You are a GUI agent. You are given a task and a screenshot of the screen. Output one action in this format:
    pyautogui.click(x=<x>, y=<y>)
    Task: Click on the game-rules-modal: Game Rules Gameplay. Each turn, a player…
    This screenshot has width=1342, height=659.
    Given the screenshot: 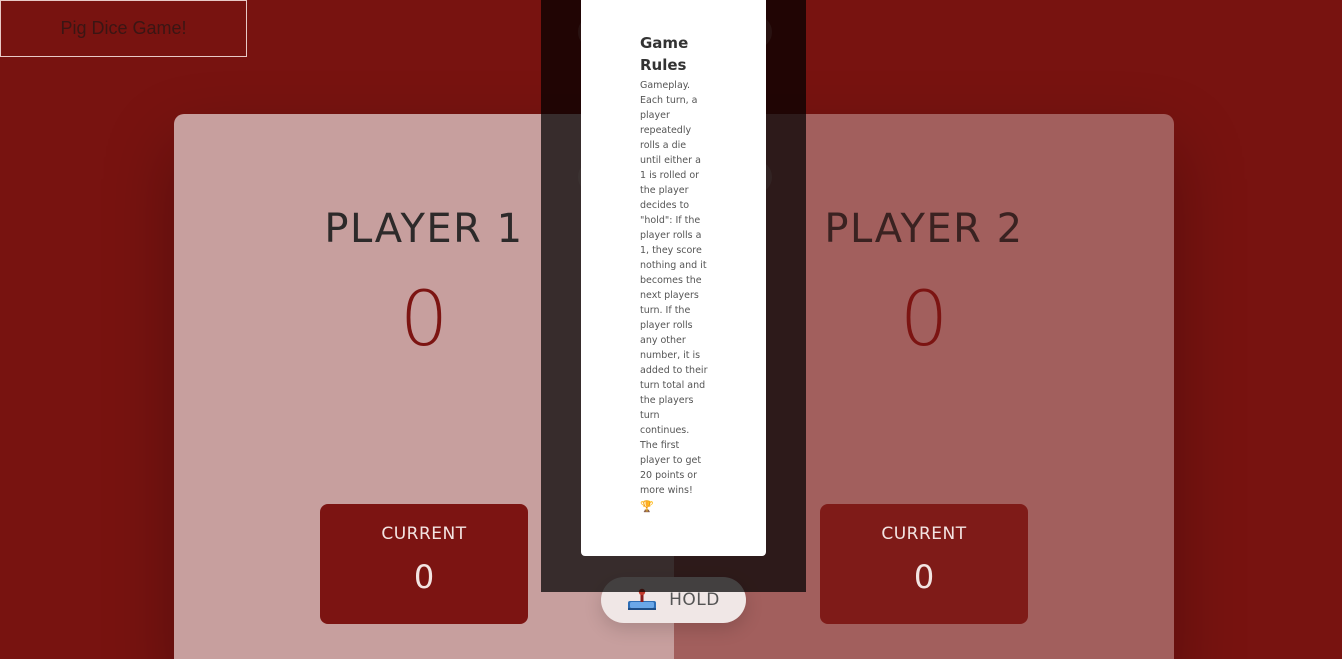 What is the action you would take?
    pyautogui.click(x=673, y=278)
    